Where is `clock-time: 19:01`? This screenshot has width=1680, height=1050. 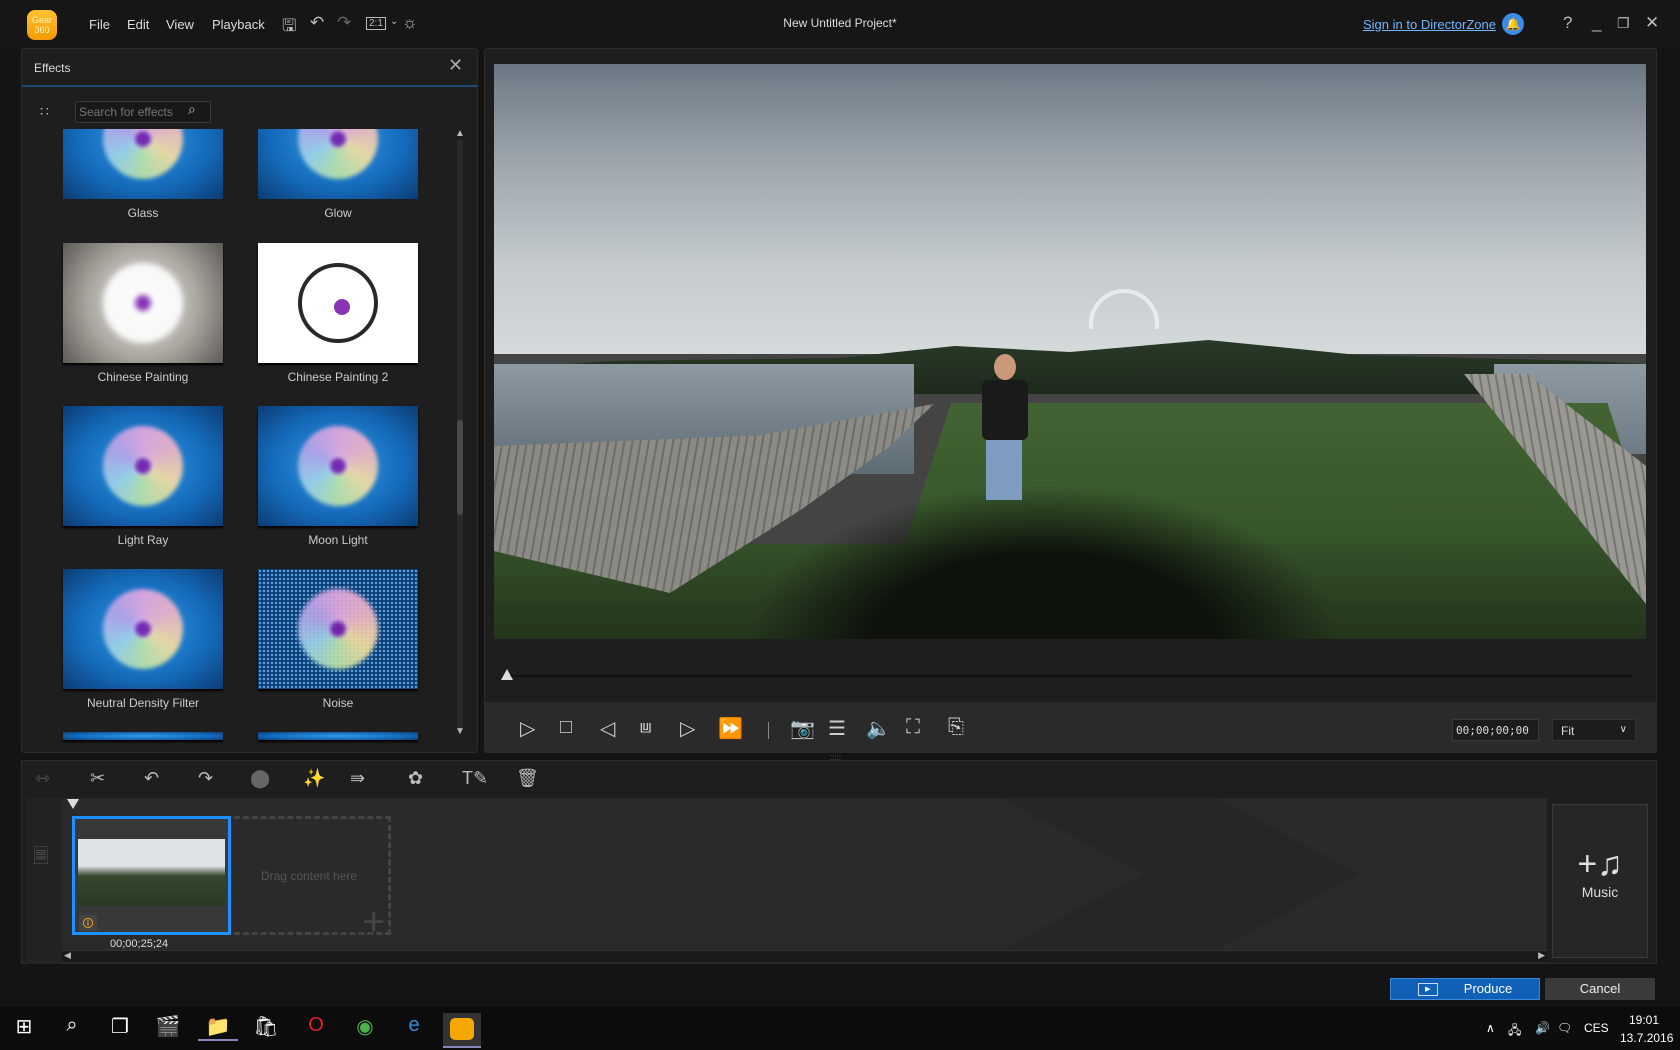 clock-time: 19:01 is located at coordinates (1644, 1020).